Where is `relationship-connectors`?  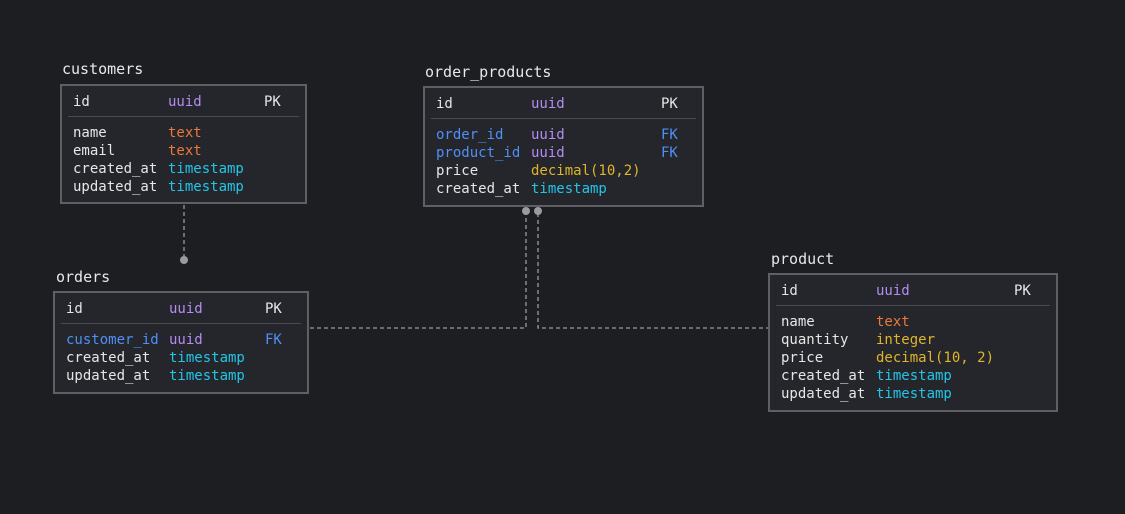
relationship-connectors is located at coordinates (474, 267).